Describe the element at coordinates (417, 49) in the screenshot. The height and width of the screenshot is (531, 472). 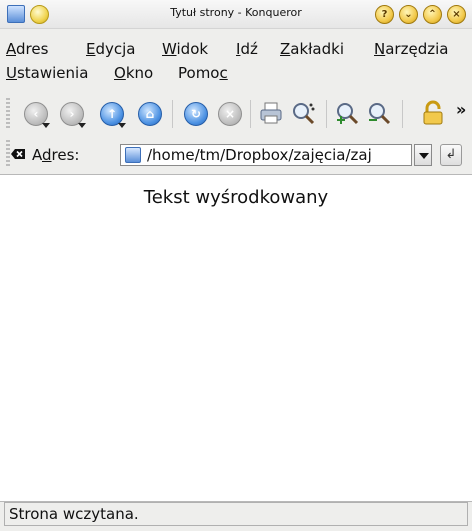
I see `menu-label: arzędzia` at that location.